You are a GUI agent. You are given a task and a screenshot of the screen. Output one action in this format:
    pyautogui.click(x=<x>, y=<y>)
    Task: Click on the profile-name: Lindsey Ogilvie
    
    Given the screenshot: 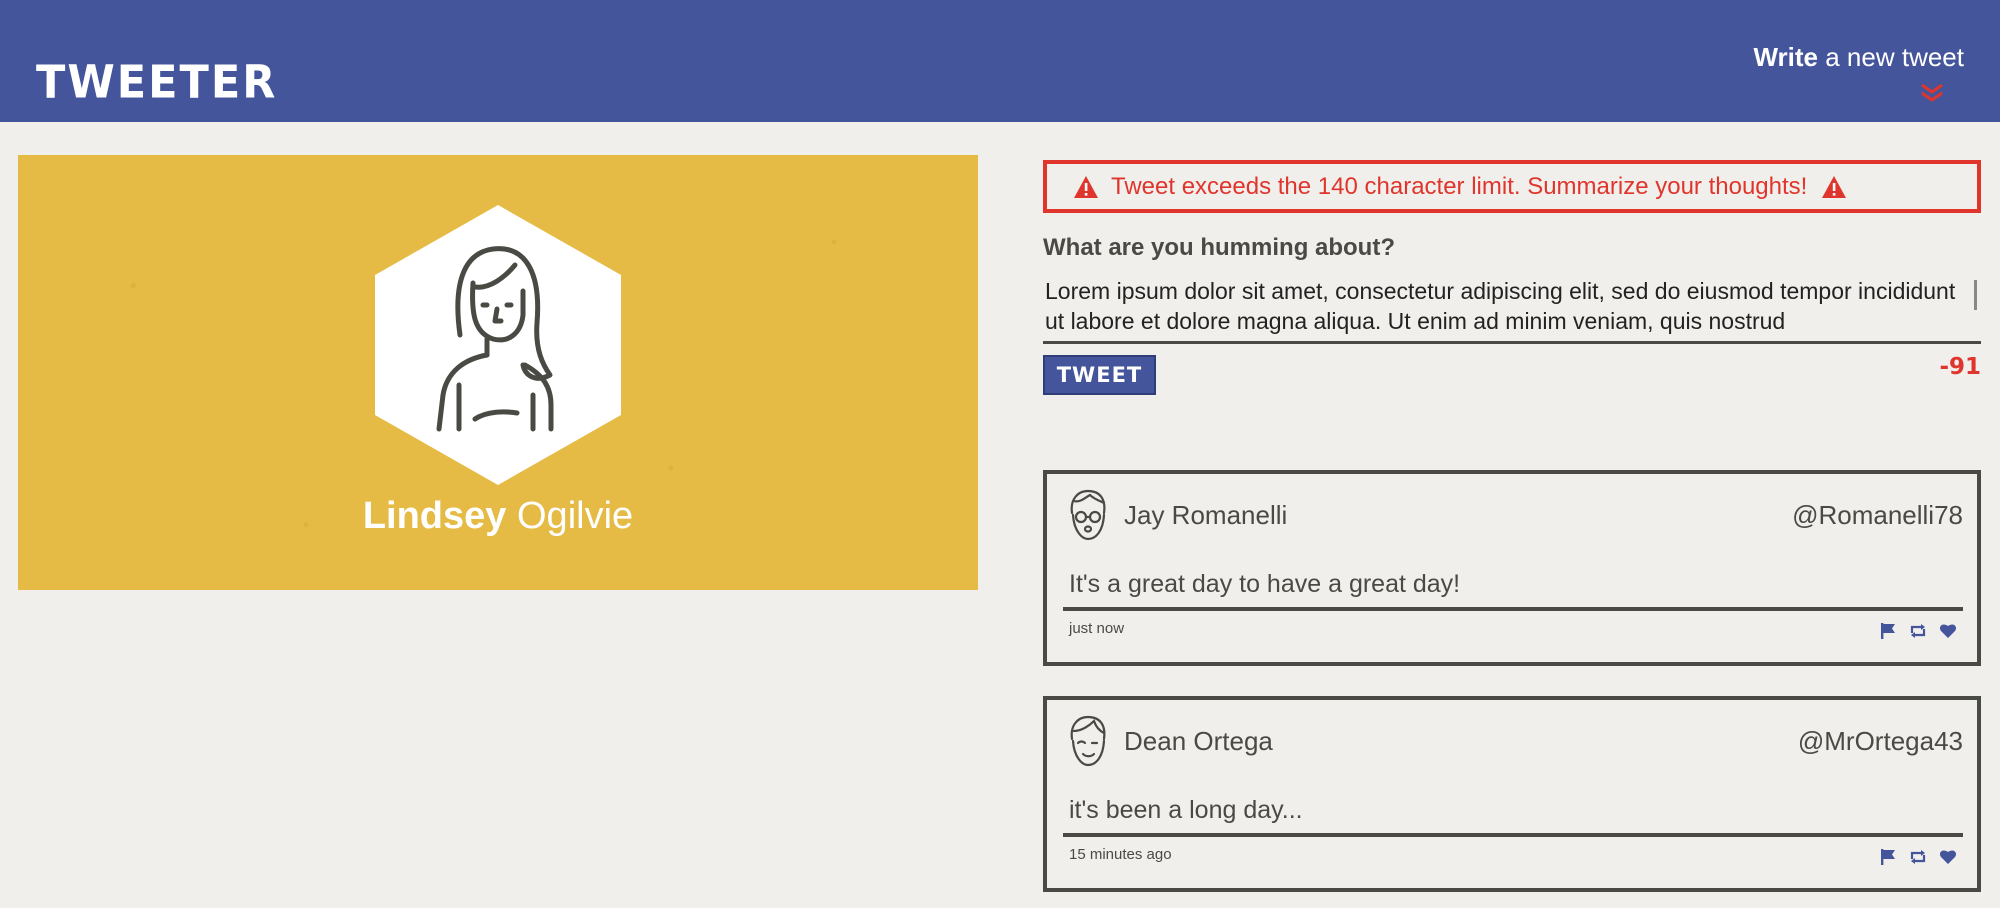 What is the action you would take?
    pyautogui.click(x=498, y=516)
    